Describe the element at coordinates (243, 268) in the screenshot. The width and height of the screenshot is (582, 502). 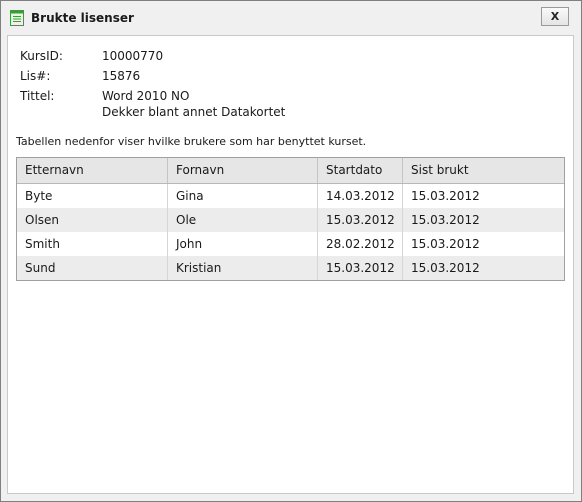
I see `cell-fornavn: Kristian` at that location.